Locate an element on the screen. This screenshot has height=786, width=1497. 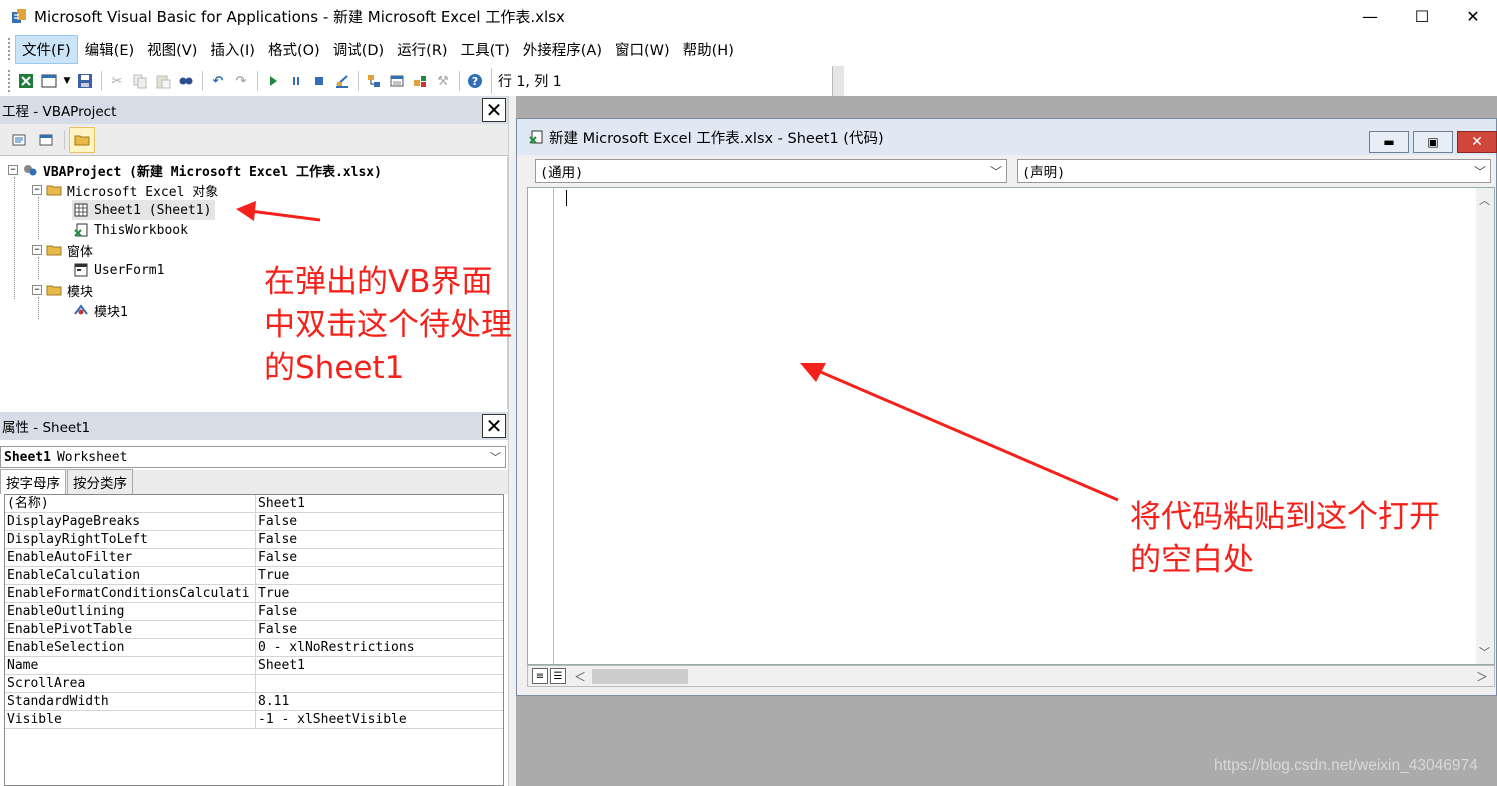
copy-icon is located at coordinates (140, 81).